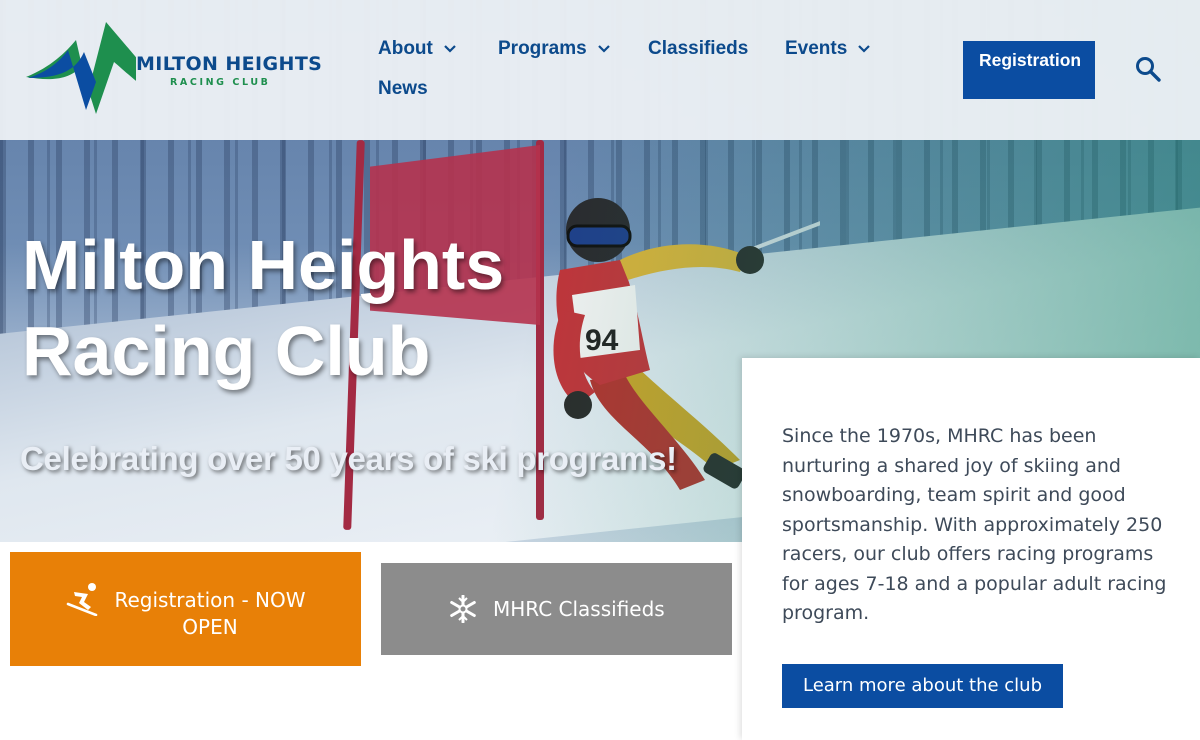 This screenshot has width=1200, height=740. I want to click on nav-item-label: Classifieds, so click(698, 48).